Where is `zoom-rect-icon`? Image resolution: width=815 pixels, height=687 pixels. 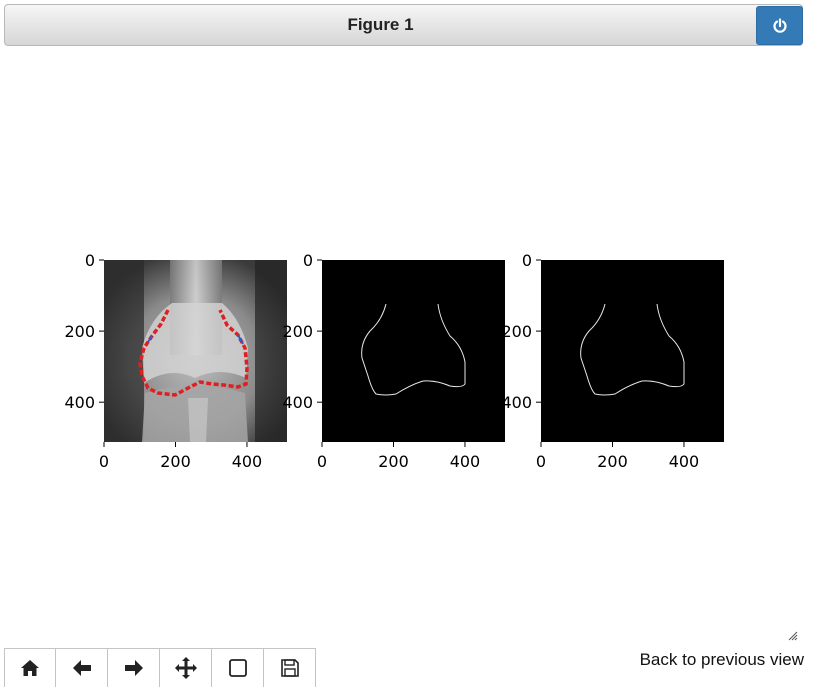
zoom-rect-icon is located at coordinates (237, 668).